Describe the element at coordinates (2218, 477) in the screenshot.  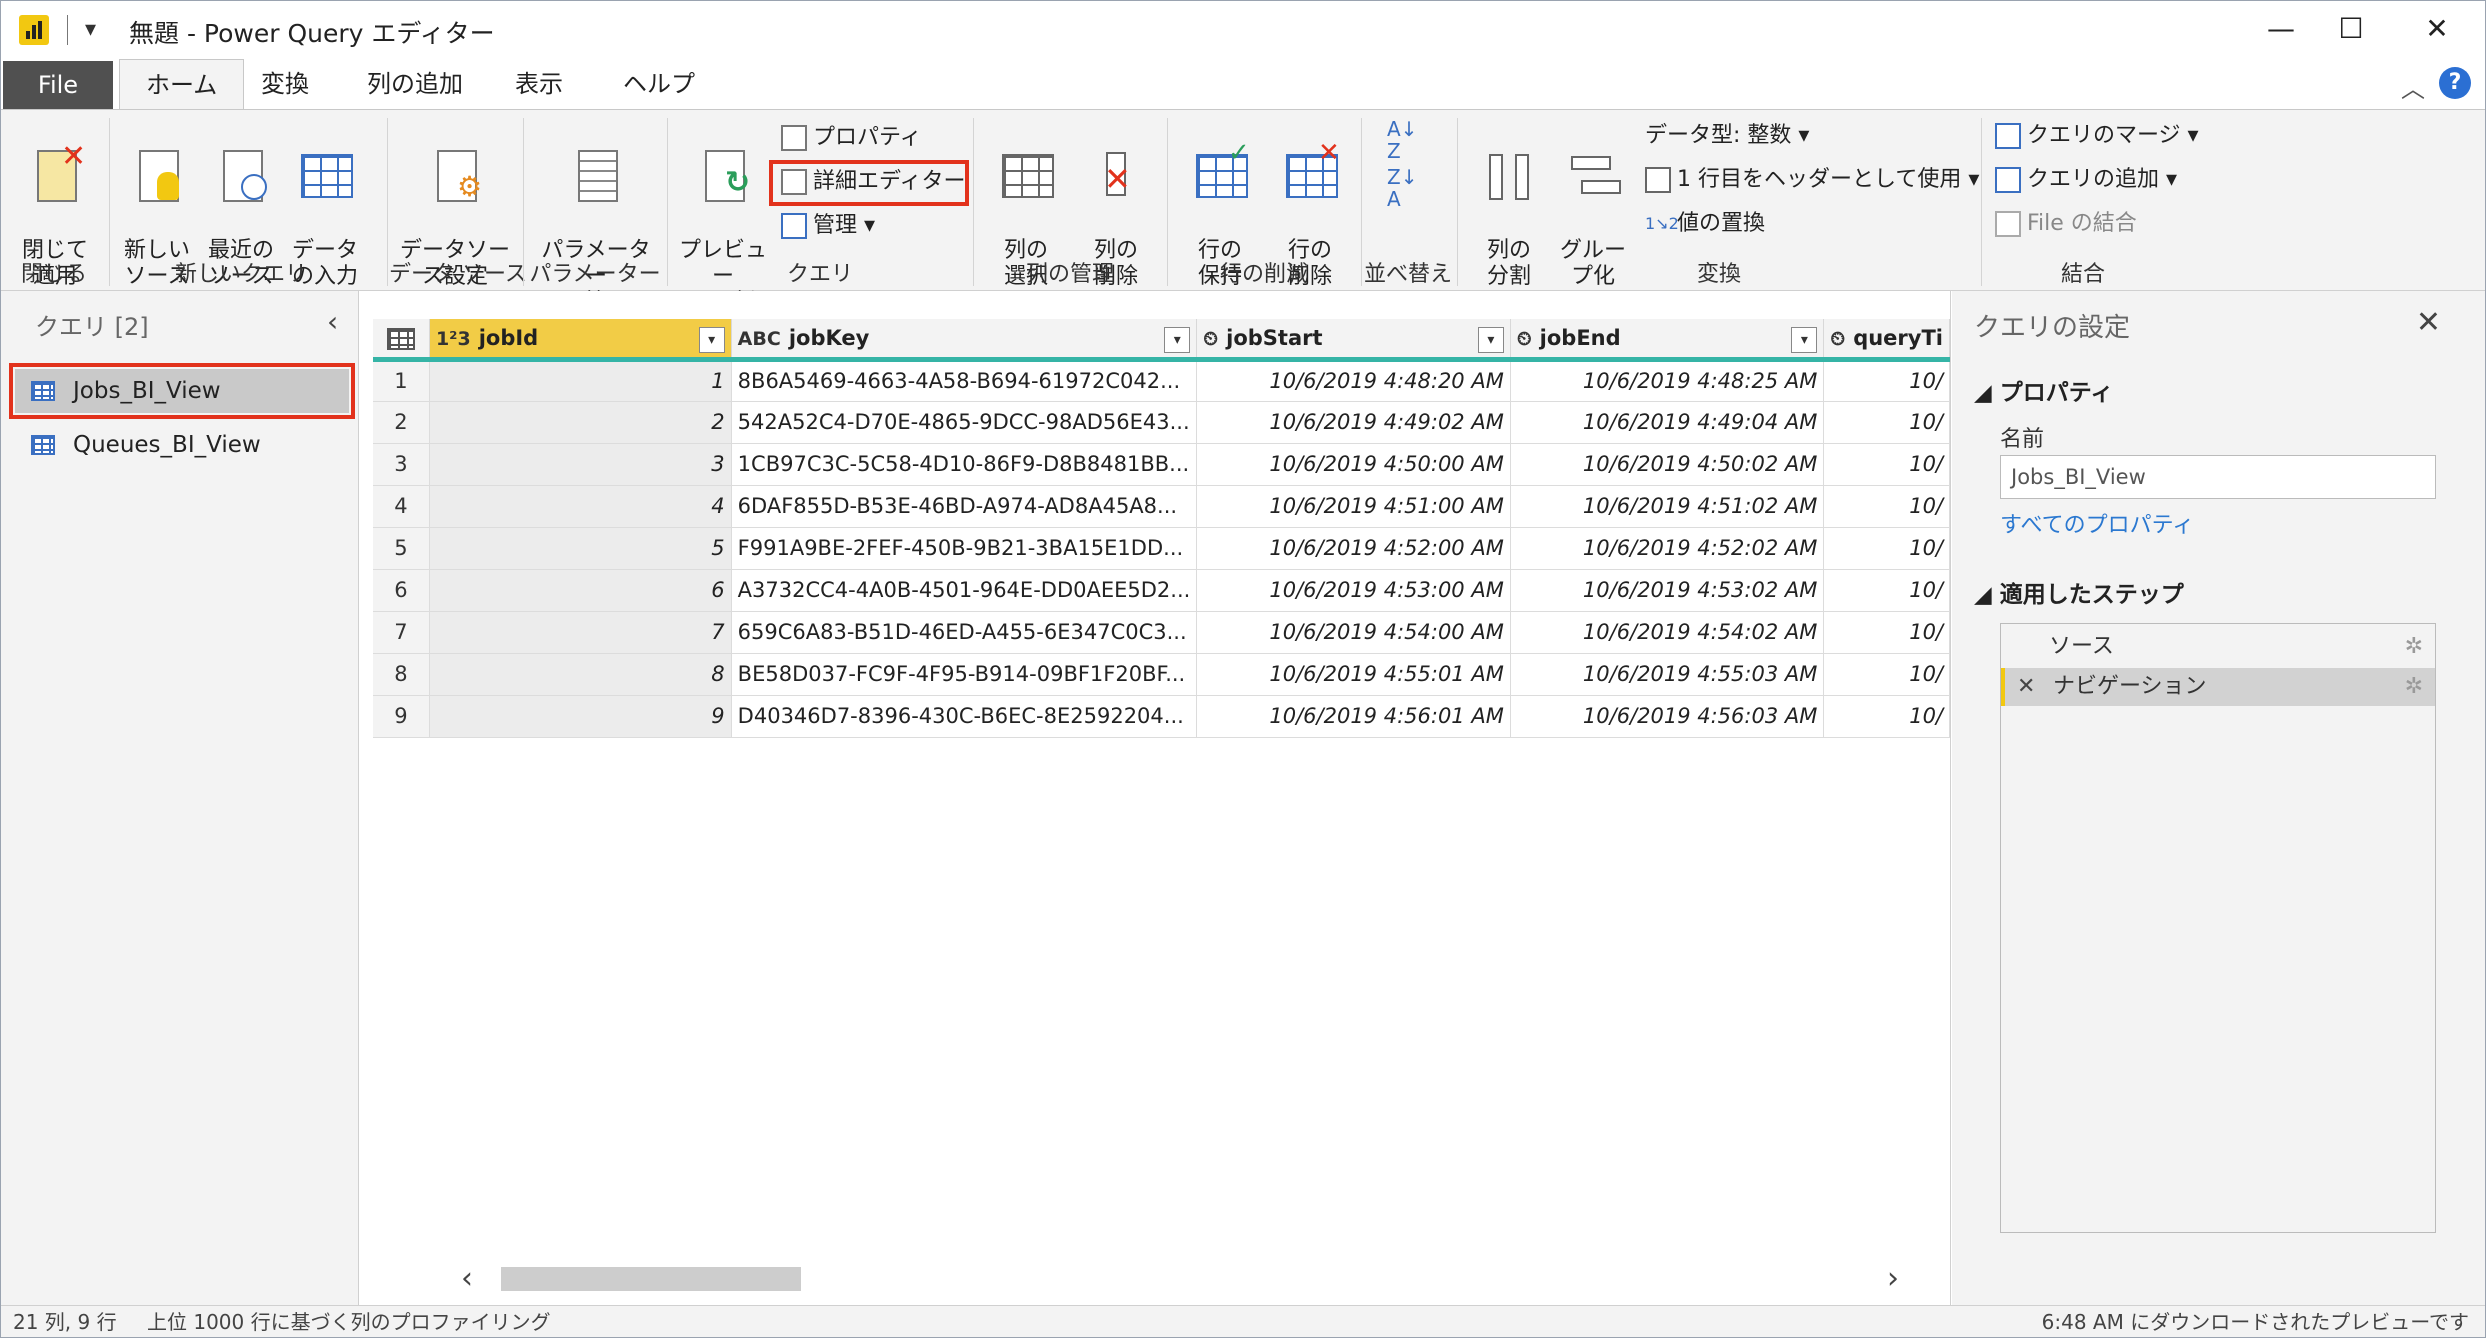
I see `query-name-input: Jobs_BI_View` at that location.